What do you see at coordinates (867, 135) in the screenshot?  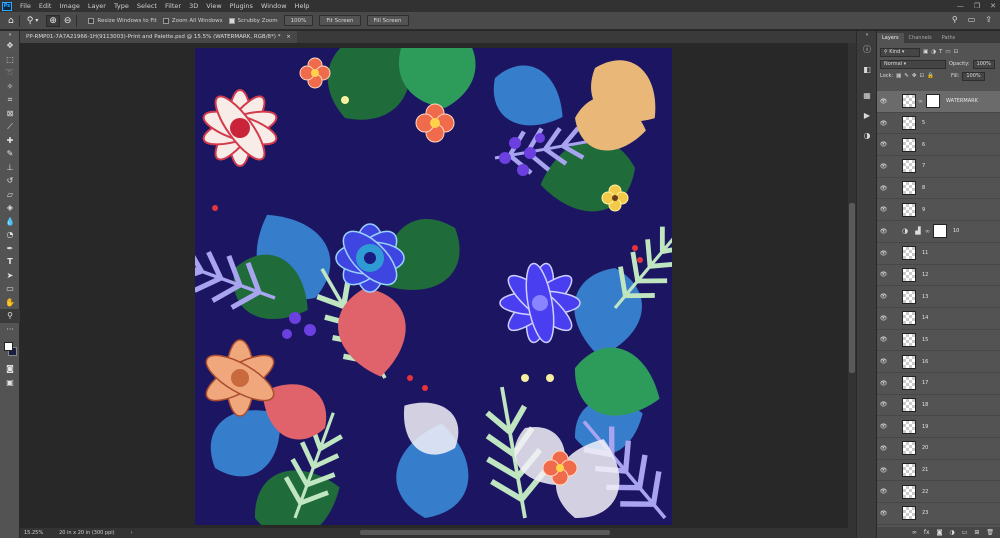 I see `adjustments-icon: ◑` at bounding box center [867, 135].